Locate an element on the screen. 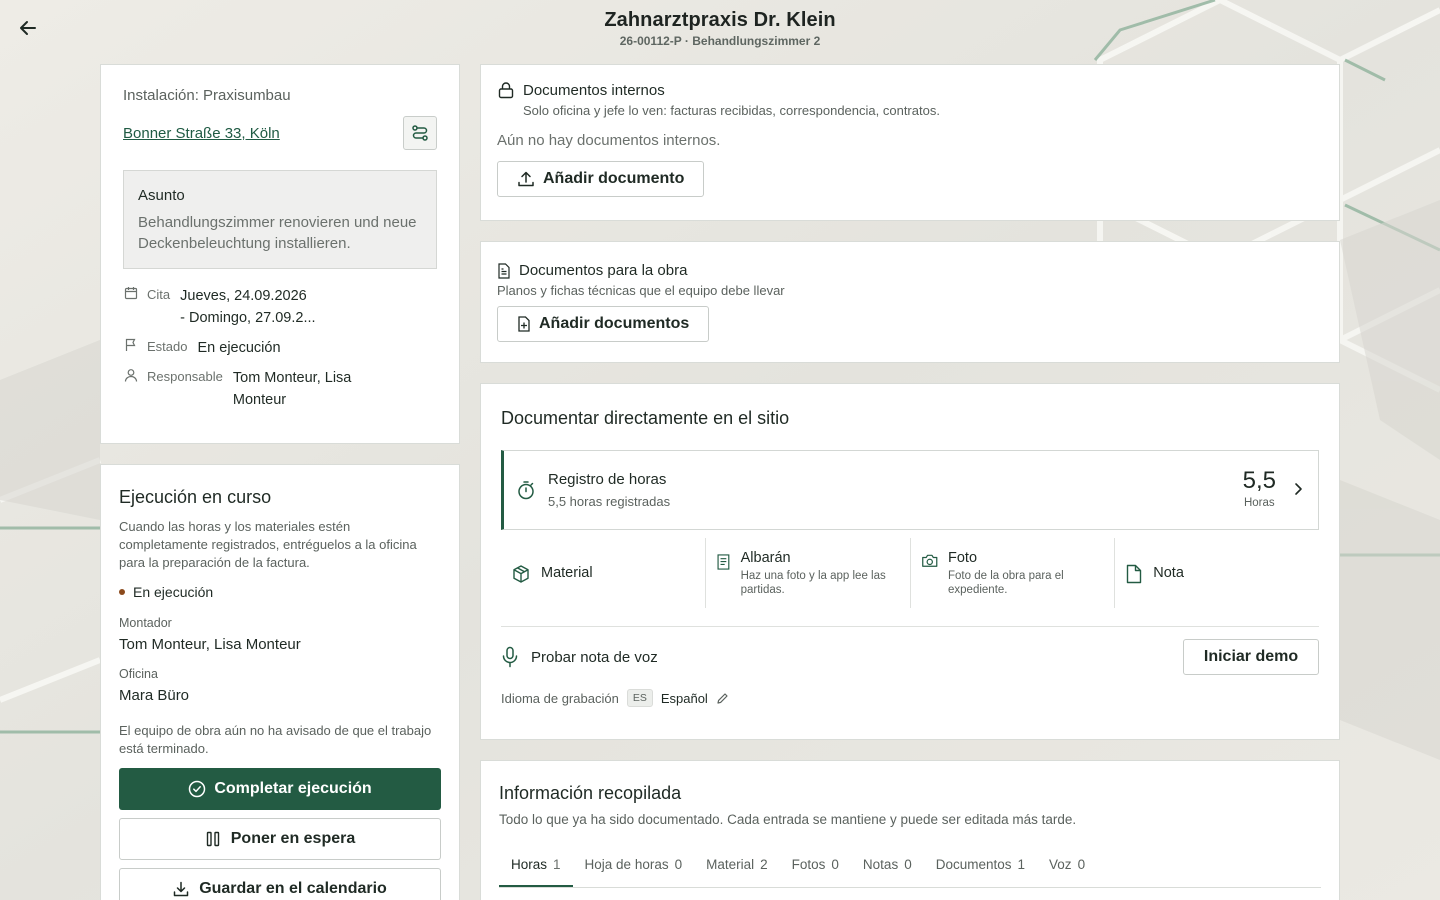  photo-label: Foto is located at coordinates (963, 558).